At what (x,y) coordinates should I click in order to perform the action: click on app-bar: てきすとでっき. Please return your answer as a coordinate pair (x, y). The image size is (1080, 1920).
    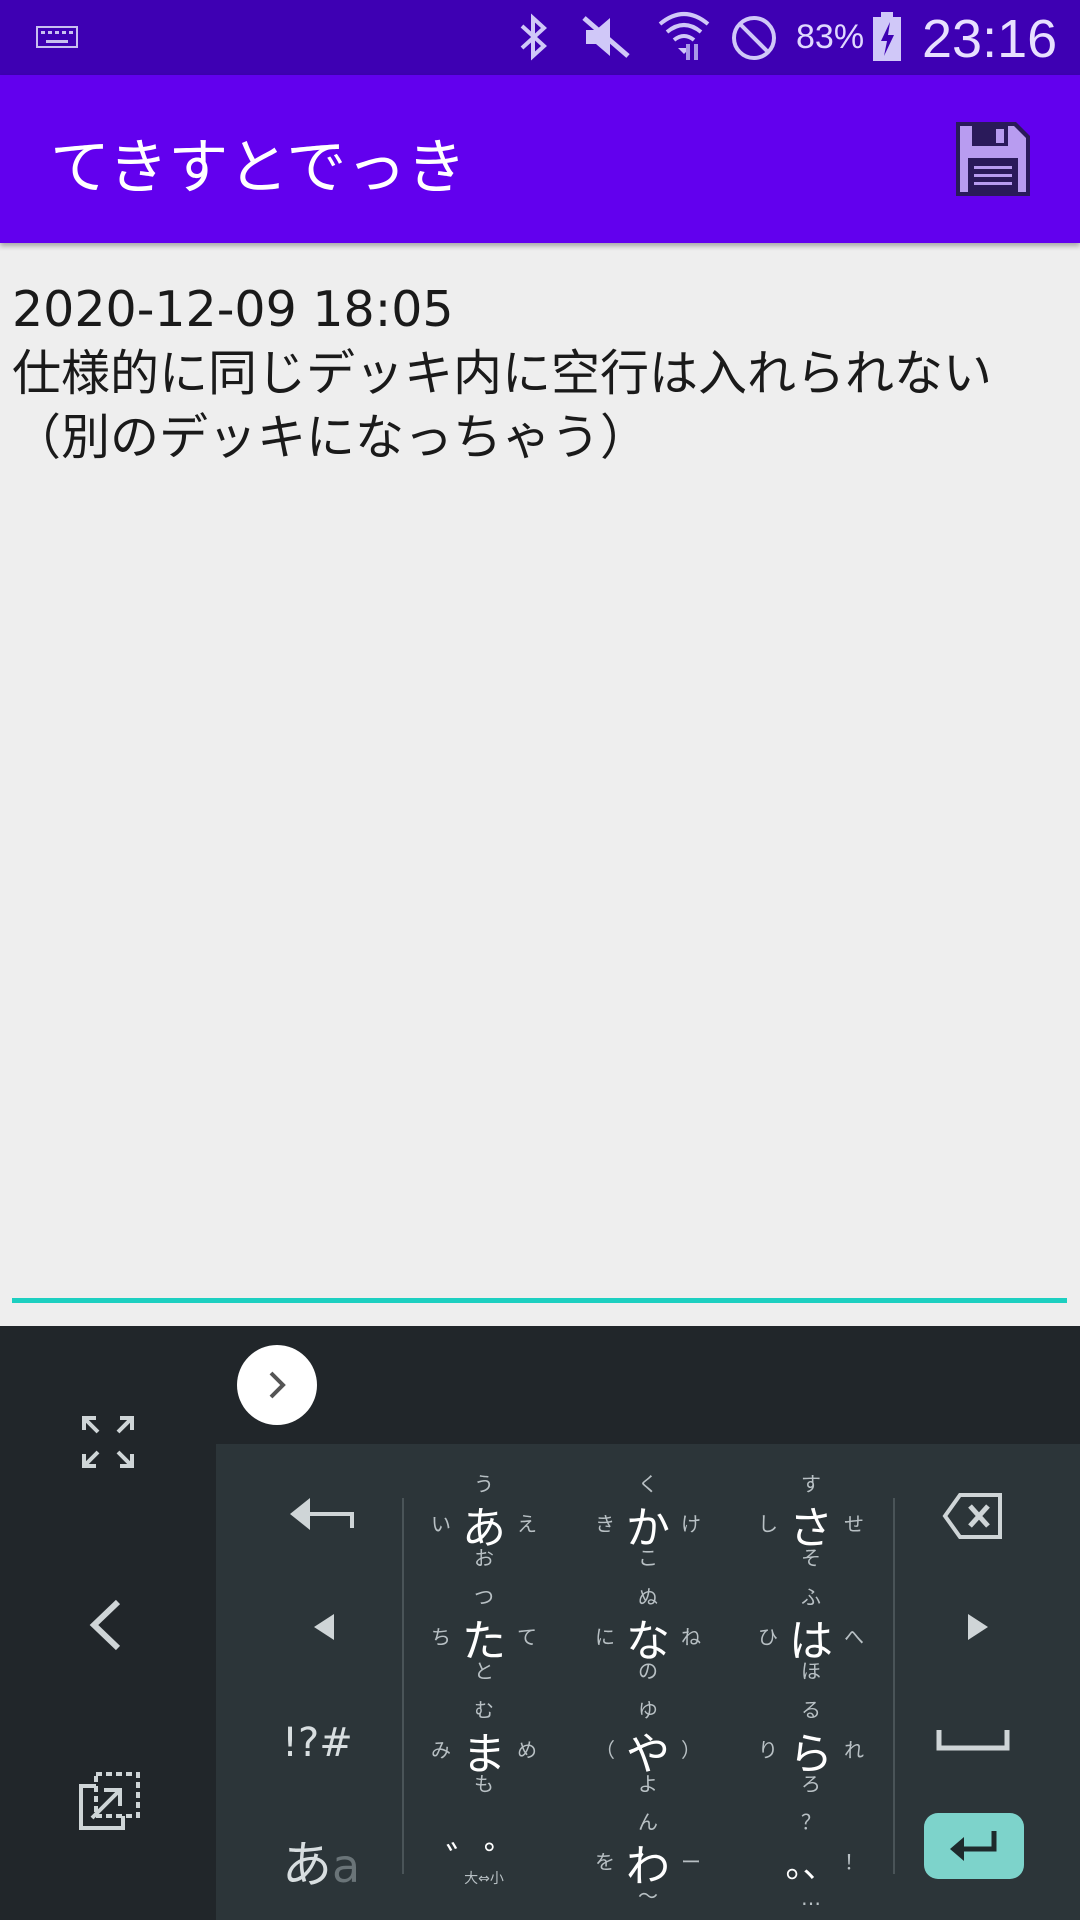
    Looking at the image, I should click on (540, 159).